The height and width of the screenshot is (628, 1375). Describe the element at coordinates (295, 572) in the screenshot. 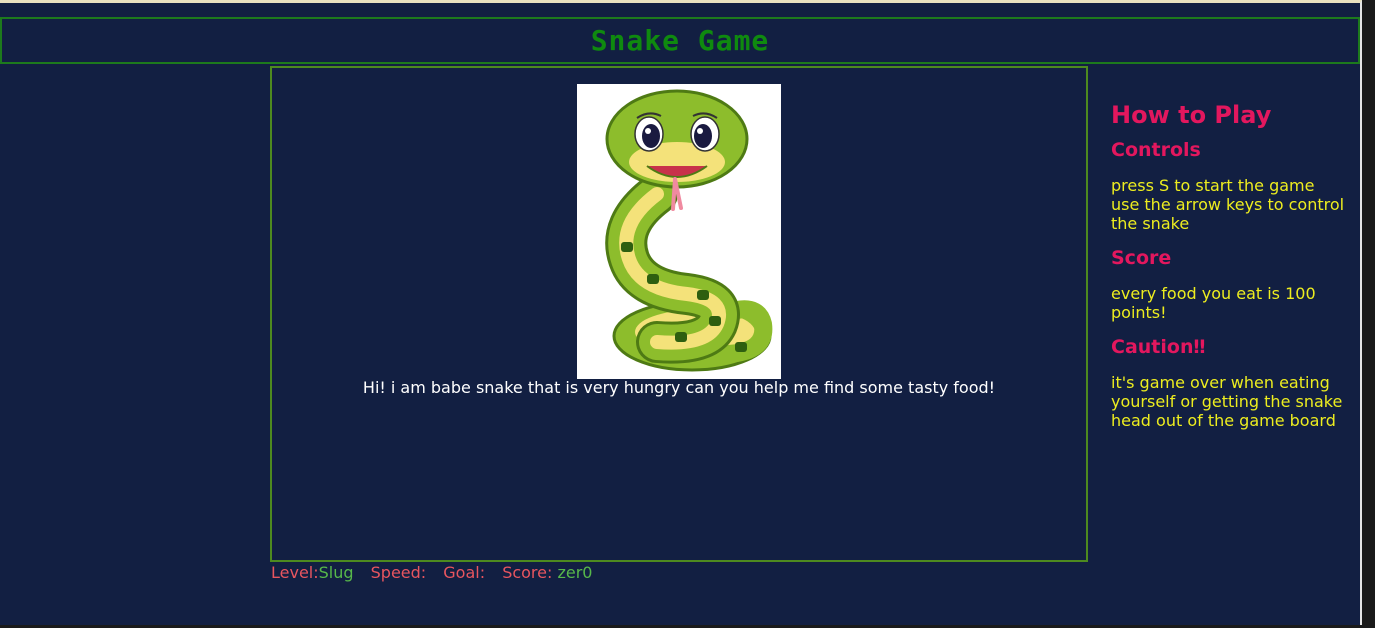

I see `level-label: Level:` at that location.